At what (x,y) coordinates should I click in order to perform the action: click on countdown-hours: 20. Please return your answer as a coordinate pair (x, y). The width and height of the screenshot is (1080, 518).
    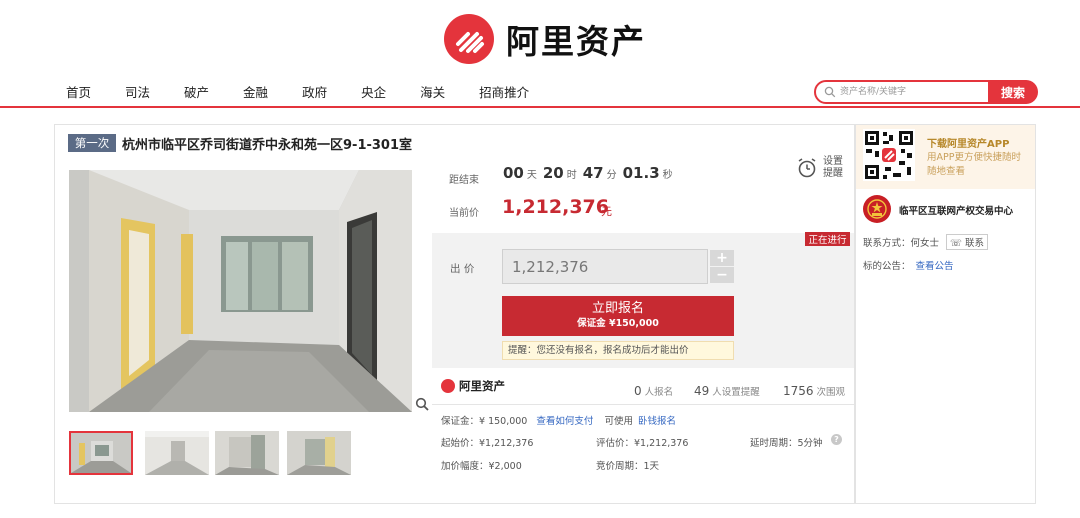
    Looking at the image, I should click on (553, 173).